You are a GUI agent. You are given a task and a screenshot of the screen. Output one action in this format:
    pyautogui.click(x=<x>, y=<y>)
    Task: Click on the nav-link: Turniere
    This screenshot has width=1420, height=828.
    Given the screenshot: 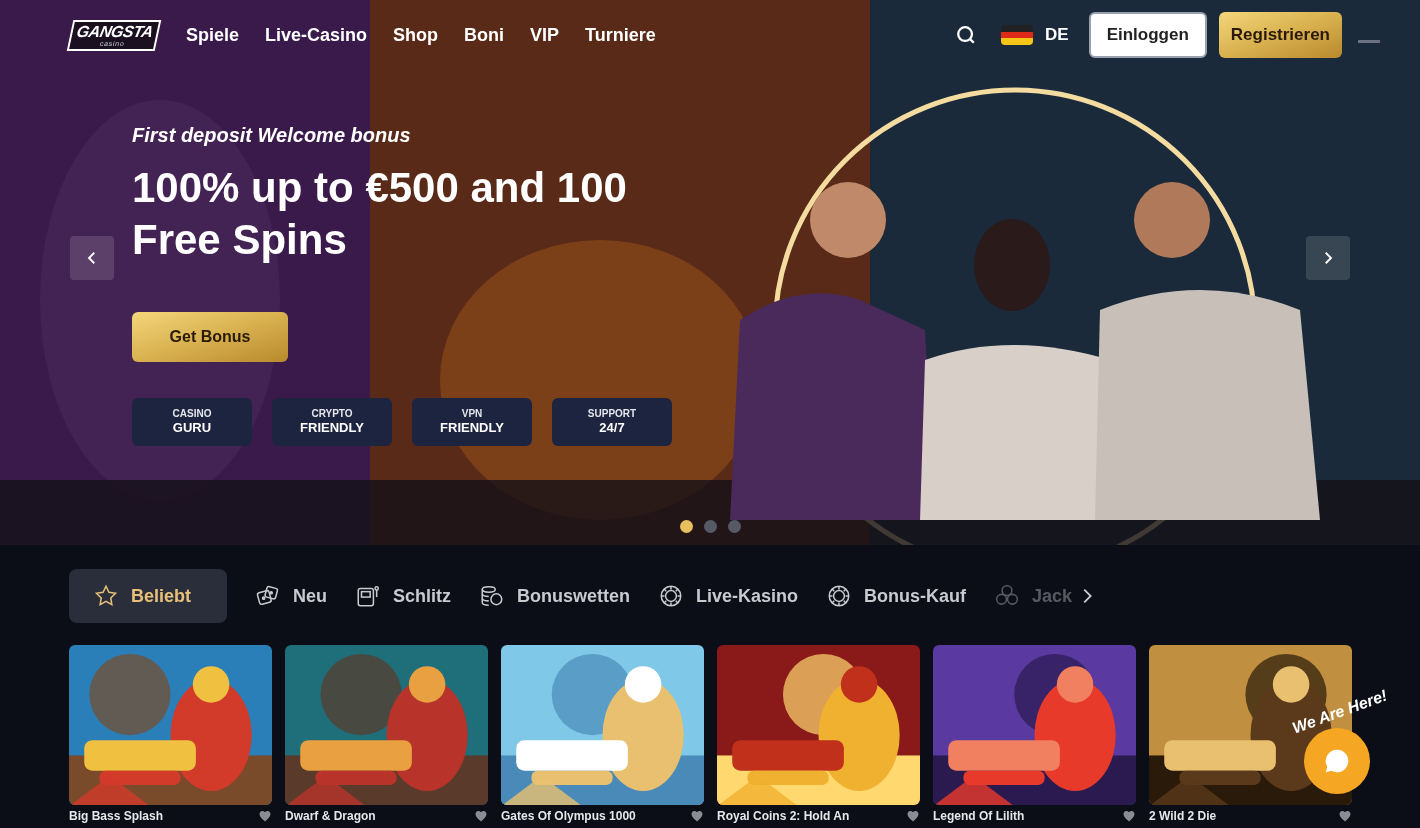 What is the action you would take?
    pyautogui.click(x=620, y=35)
    